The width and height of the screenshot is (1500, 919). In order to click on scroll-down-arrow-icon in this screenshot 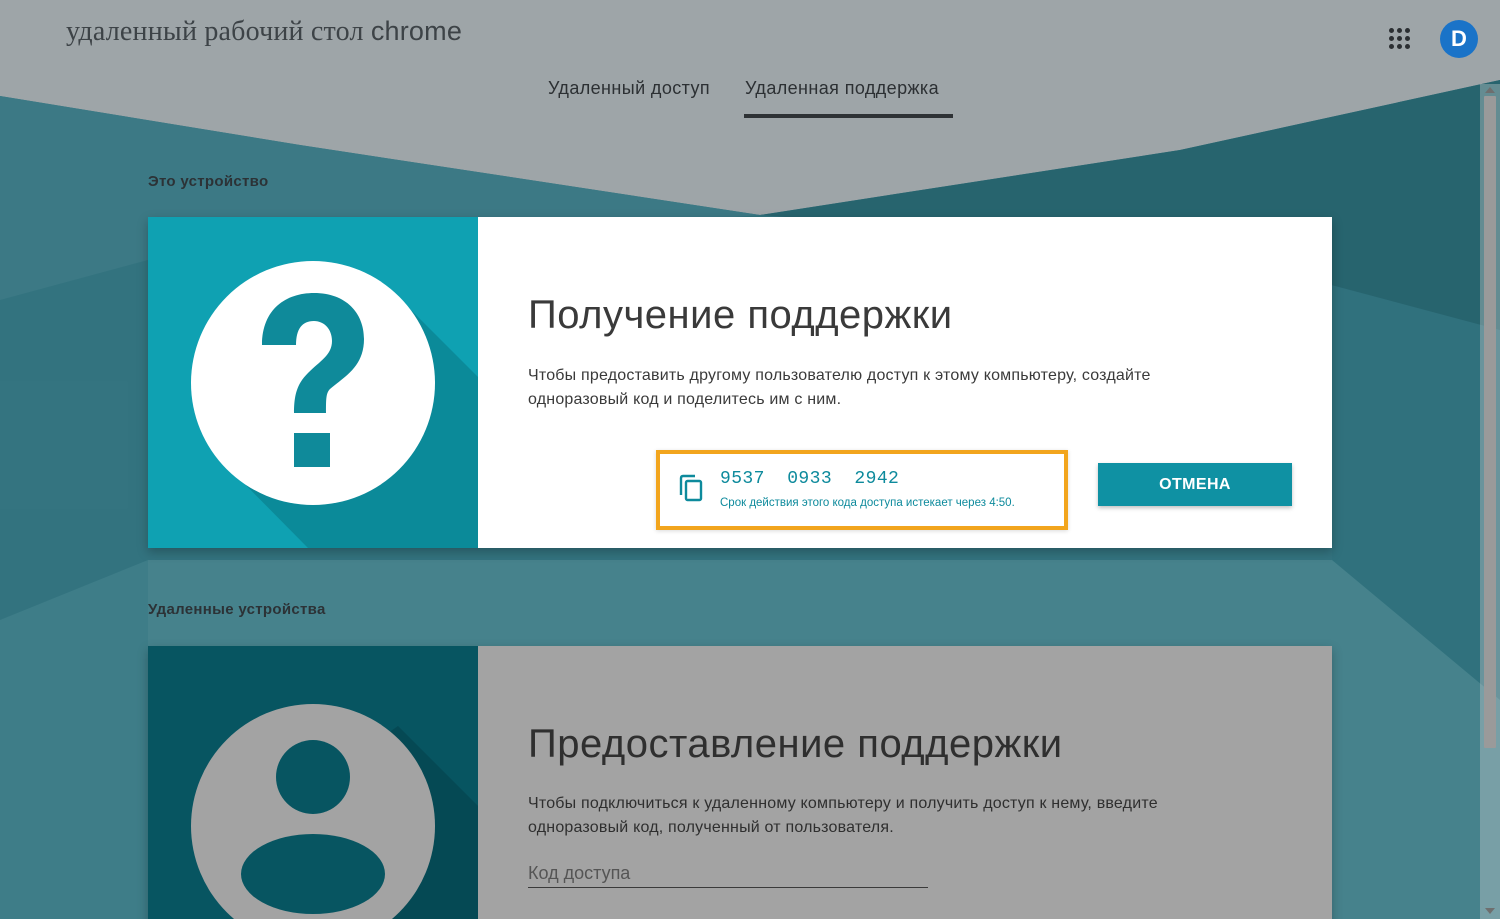, I will do `click(1490, 911)`.